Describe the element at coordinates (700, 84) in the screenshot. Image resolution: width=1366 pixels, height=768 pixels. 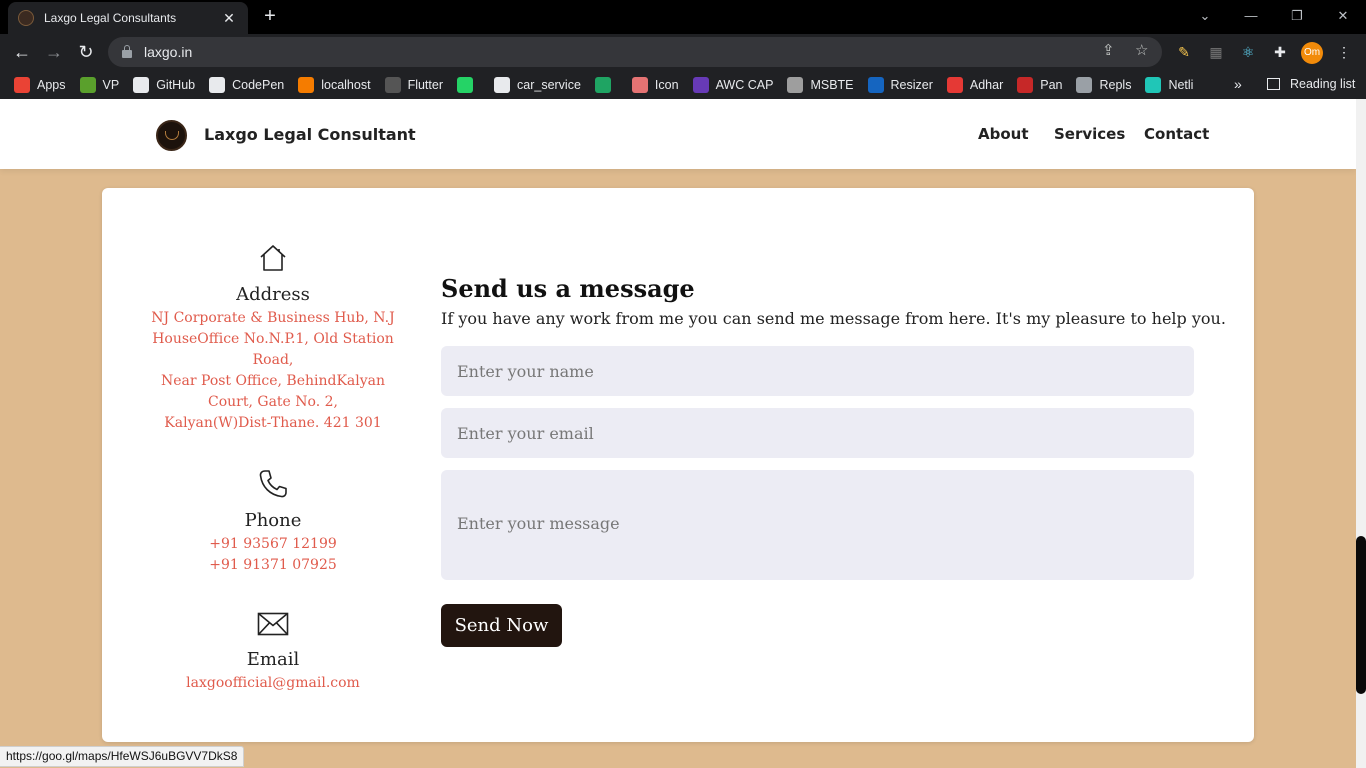
I see `list-icon` at that location.